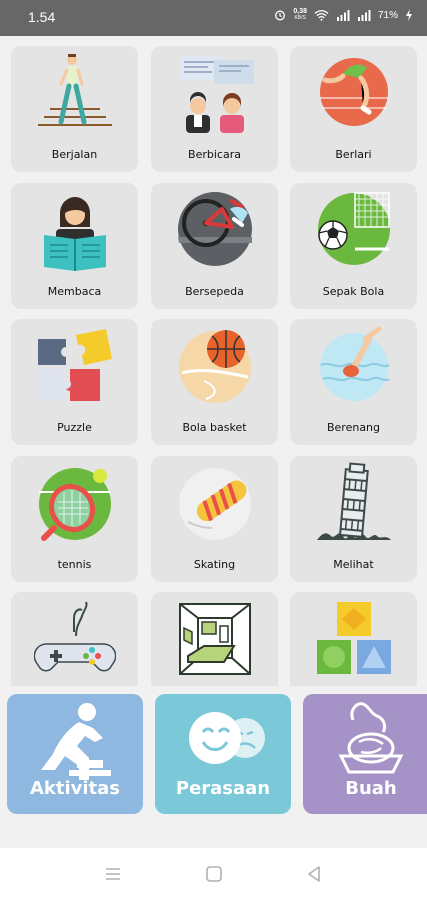  Describe the element at coordinates (387, 15) in the screenshot. I see `battery-text: 71%` at that location.